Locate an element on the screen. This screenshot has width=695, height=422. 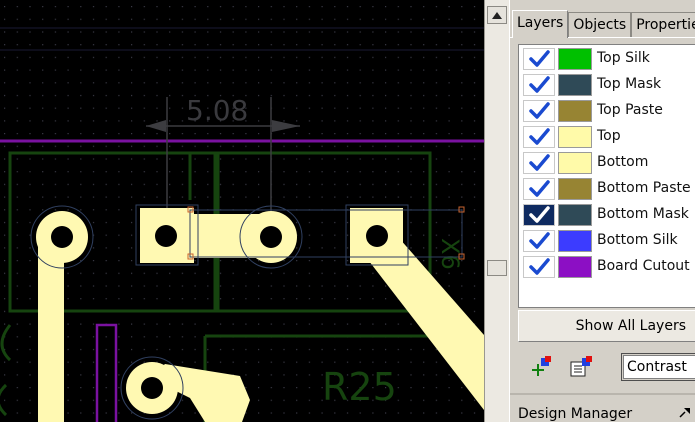
layer-name: Board Cutout is located at coordinates (643, 266).